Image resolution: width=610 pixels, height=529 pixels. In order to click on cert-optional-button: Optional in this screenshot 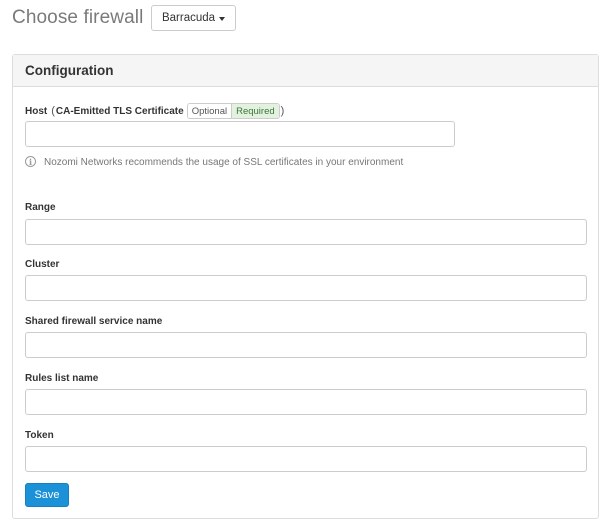, I will do `click(210, 111)`.